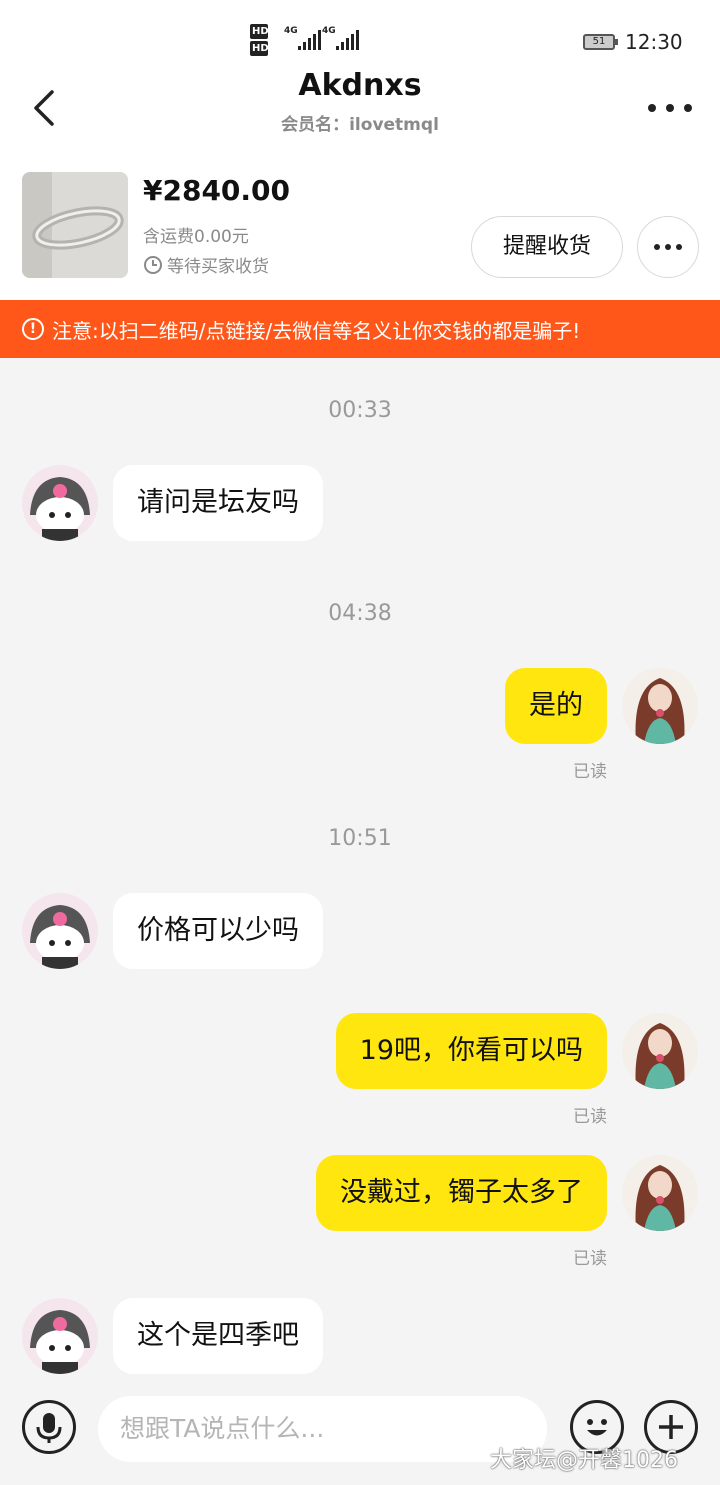  What do you see at coordinates (461, 1193) in the screenshot?
I see `message-bubble-outgoing: 没戴过，镯子太多了` at bounding box center [461, 1193].